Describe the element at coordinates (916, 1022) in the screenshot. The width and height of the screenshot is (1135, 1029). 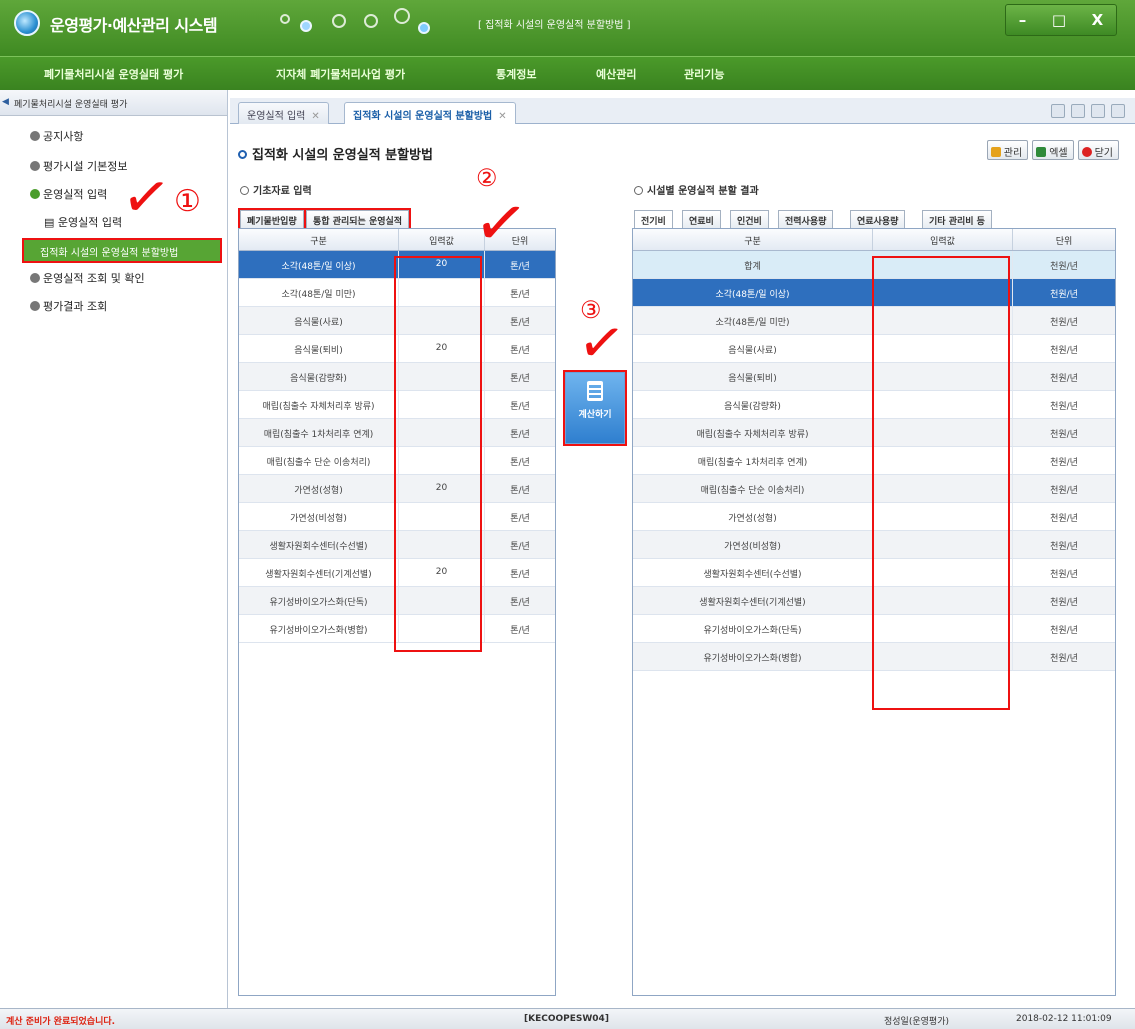
I see `current-user: 정성일(운영평가)` at that location.